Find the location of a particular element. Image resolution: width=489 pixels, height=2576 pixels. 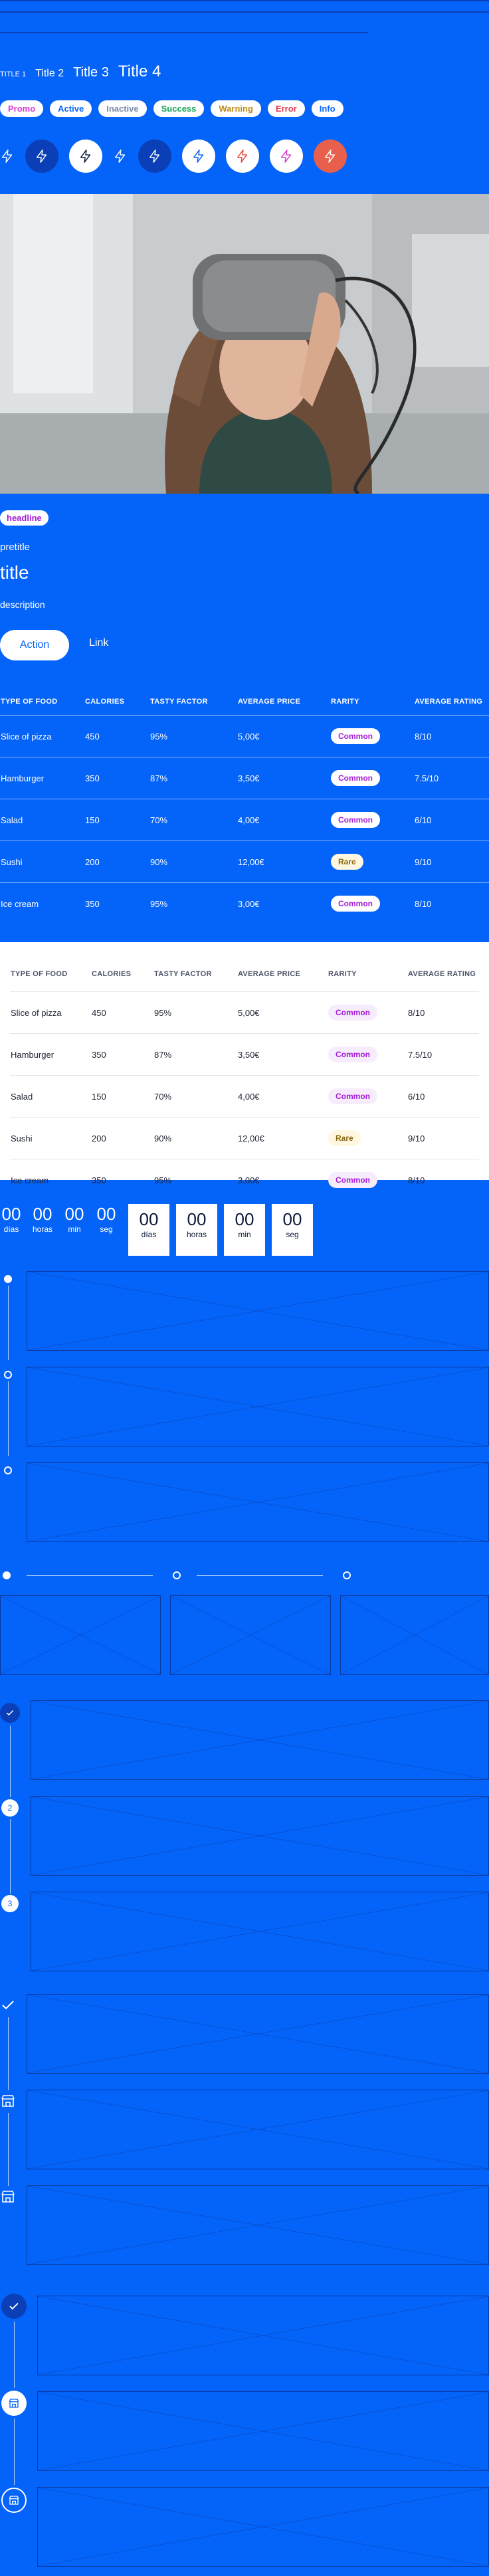

cell-rarity: Rare is located at coordinates (372, 862).